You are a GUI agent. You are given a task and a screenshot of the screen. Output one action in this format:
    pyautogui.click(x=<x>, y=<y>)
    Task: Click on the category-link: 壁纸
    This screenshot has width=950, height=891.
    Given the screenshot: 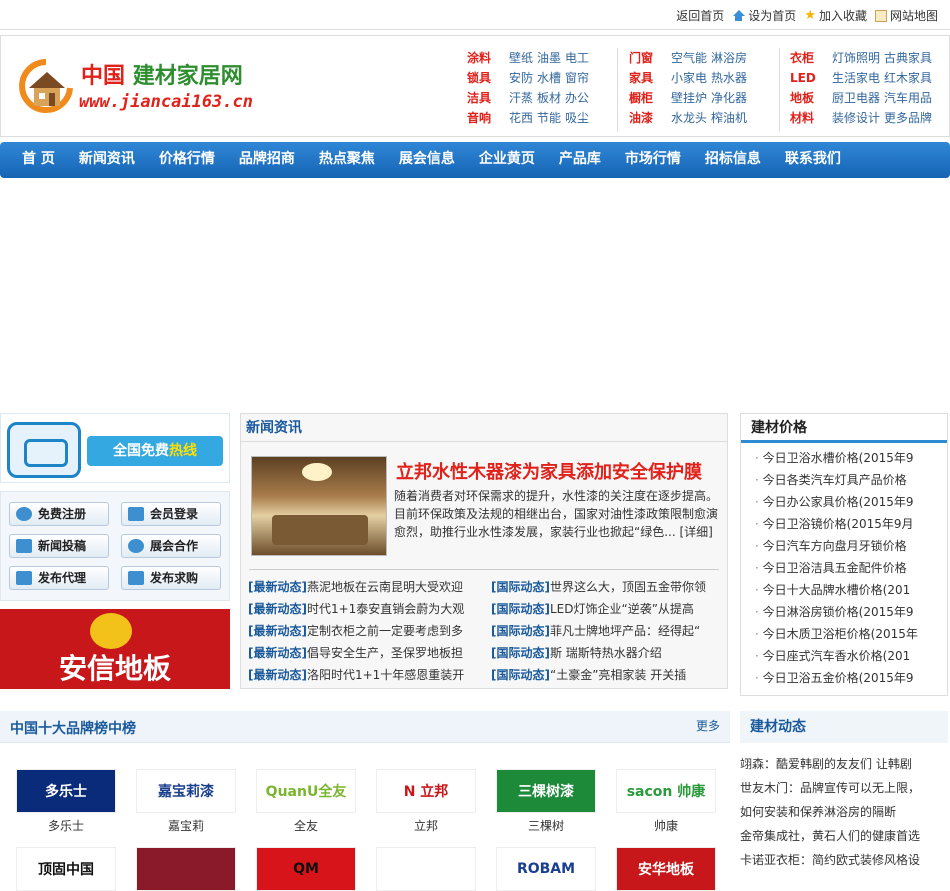 What is the action you would take?
    pyautogui.click(x=521, y=58)
    